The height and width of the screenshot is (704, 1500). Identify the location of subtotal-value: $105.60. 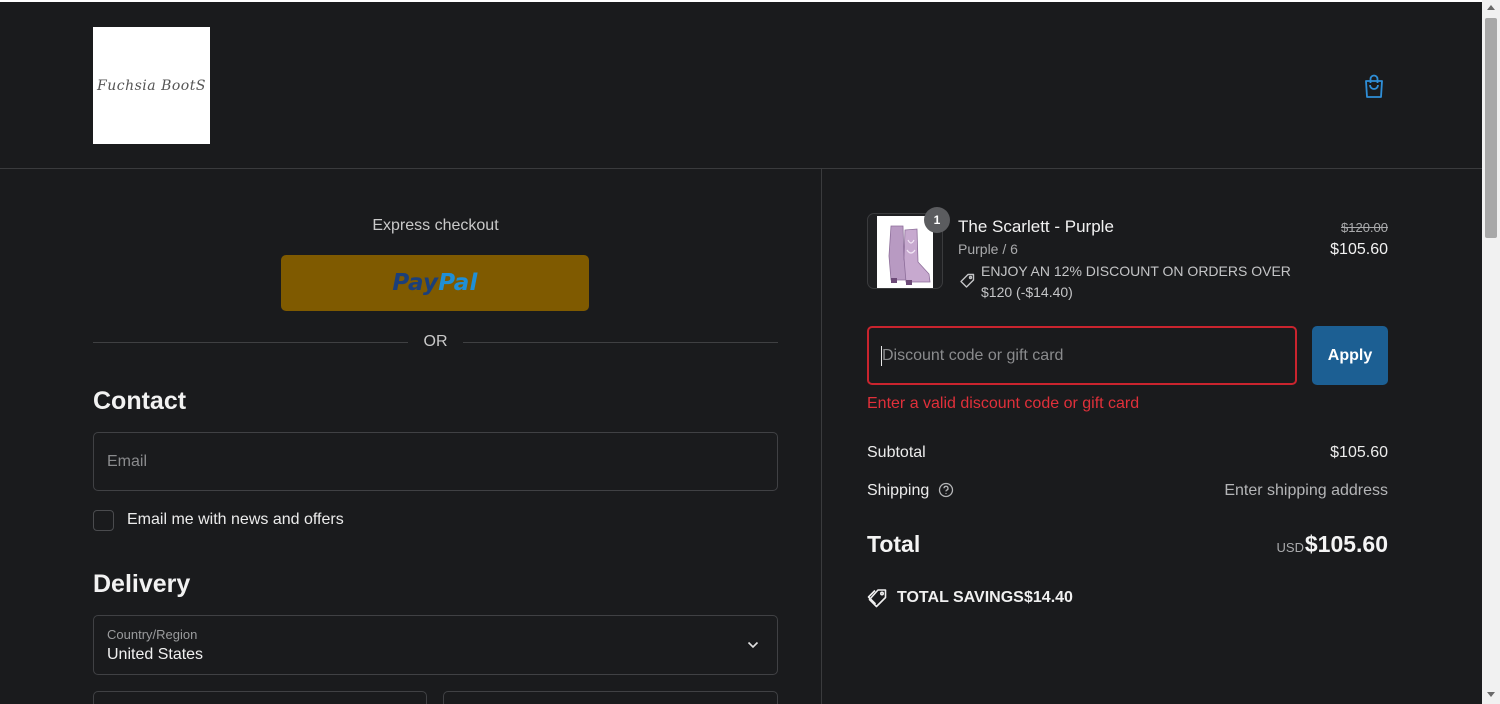
(1359, 452).